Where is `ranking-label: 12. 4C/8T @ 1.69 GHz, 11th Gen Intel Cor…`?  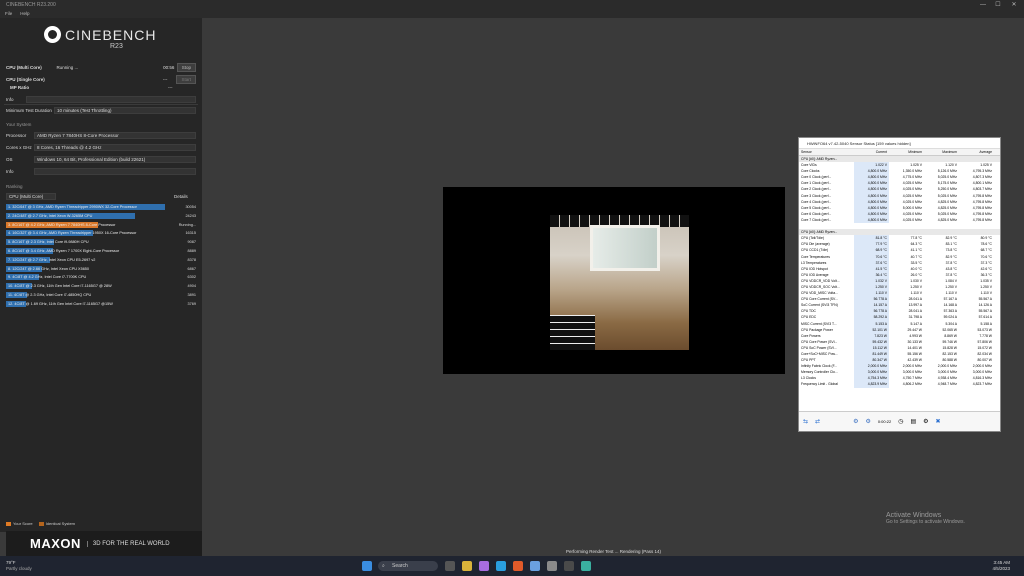 ranking-label: 12. 4C/8T @ 1.69 GHz, 11th Gen Intel Cor… is located at coordinates (60, 303).